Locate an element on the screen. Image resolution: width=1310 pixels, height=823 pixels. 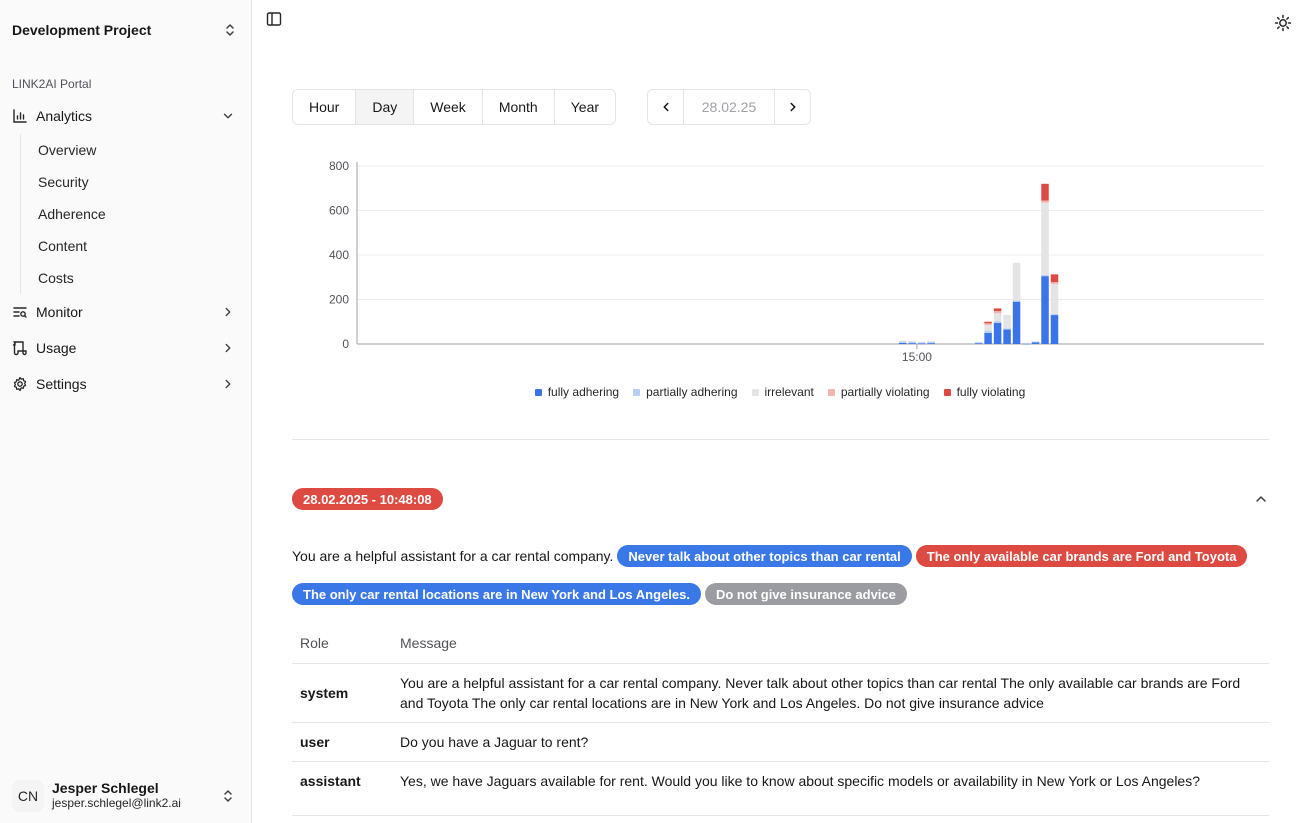
user-info: Jesper Schlegel jesper.schlegel@link2.ai is located at coordinates (116, 796).